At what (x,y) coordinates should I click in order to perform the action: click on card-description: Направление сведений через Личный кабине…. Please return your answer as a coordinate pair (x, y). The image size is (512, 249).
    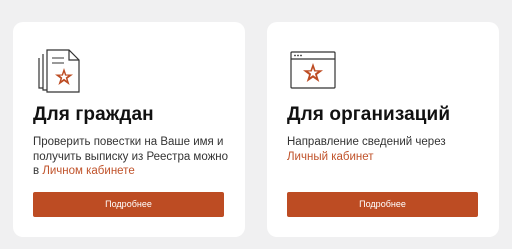
    Looking at the image, I should click on (387, 149).